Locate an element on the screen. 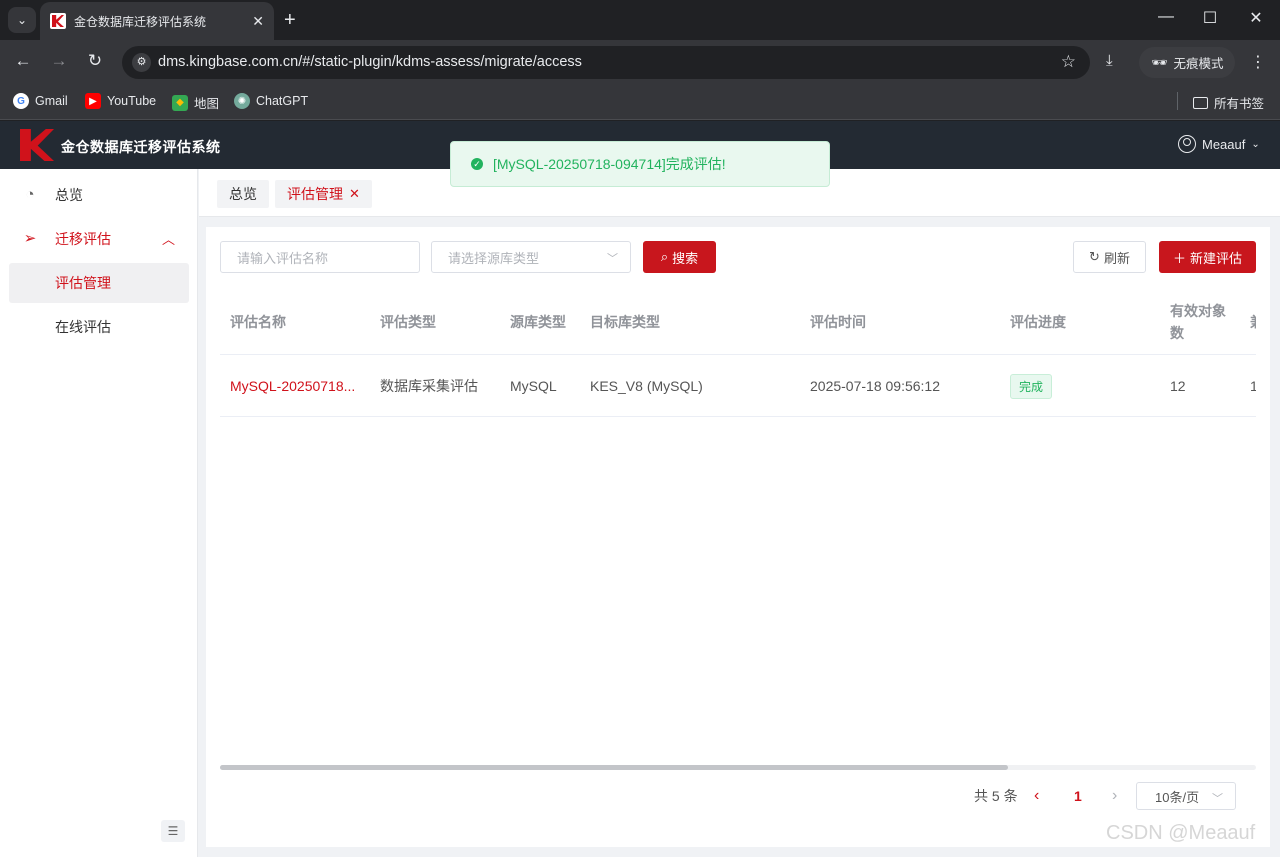 The height and width of the screenshot is (857, 1280). progress-cell: 完成 is located at coordinates (1031, 386).